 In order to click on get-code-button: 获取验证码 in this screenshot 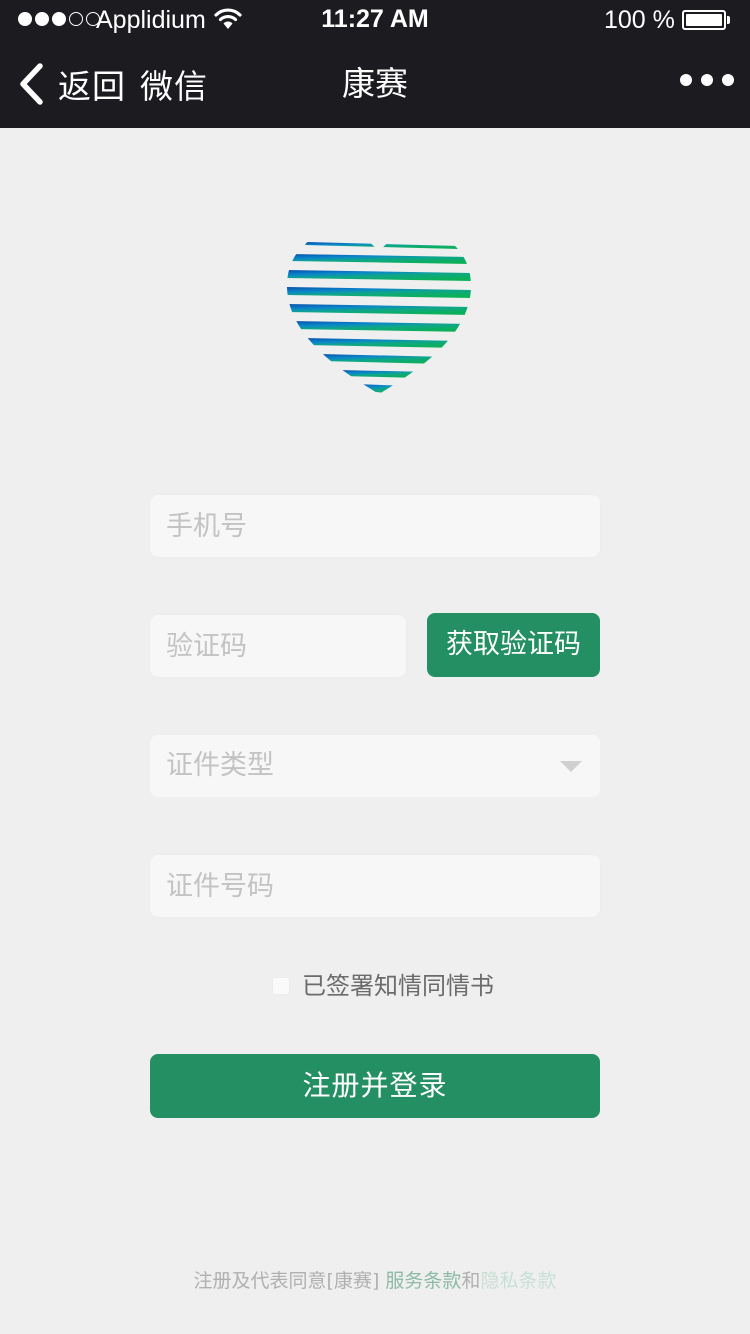, I will do `click(513, 645)`.